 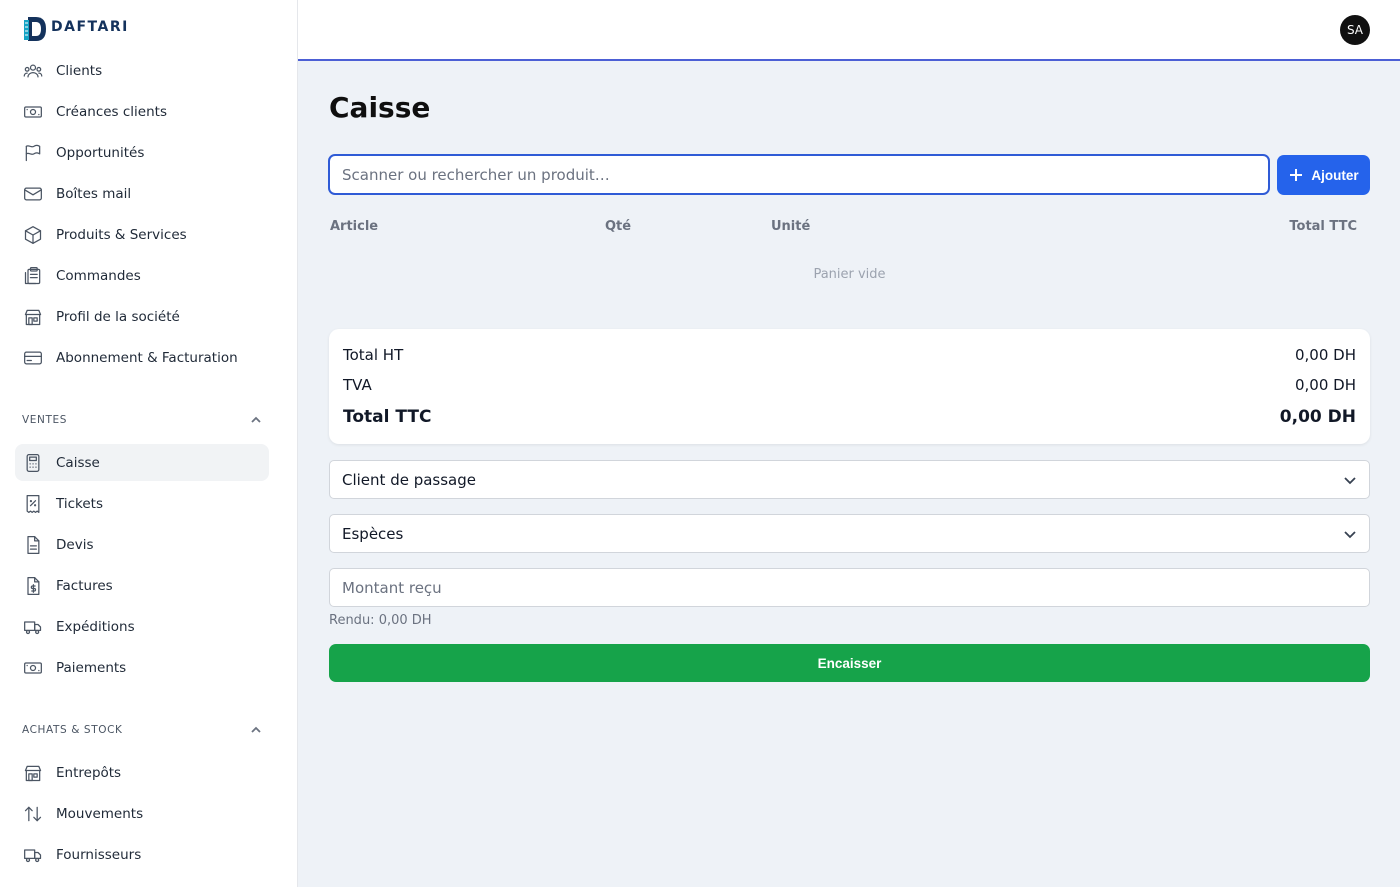 I want to click on sidebar-item-clients: Clients, so click(x=142, y=70).